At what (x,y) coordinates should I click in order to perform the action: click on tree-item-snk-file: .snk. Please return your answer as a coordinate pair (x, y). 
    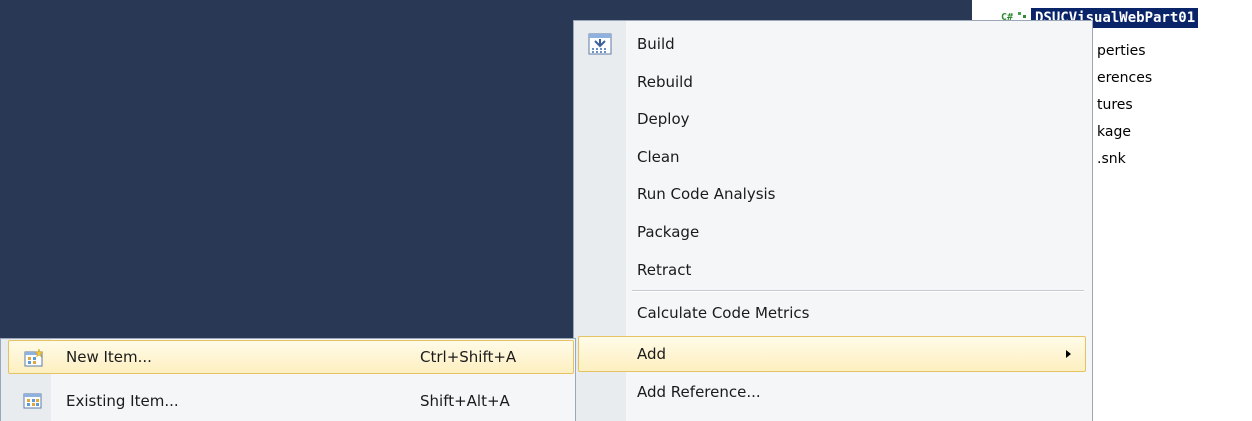
    Looking at the image, I should click on (1111, 159).